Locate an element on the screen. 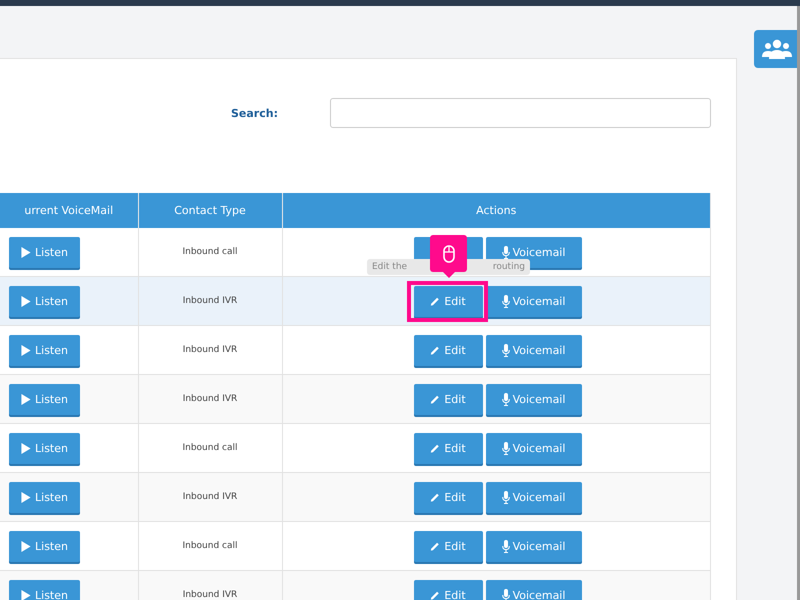  column-header: Actions is located at coordinates (496, 210).